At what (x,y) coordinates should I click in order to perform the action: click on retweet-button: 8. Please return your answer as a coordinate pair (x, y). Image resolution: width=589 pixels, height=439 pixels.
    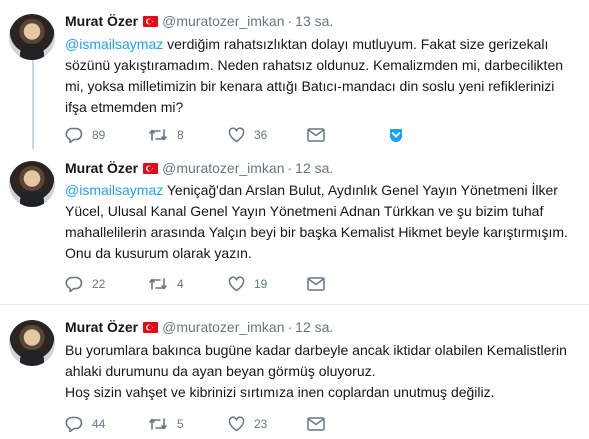
    Looking at the image, I should click on (166, 135).